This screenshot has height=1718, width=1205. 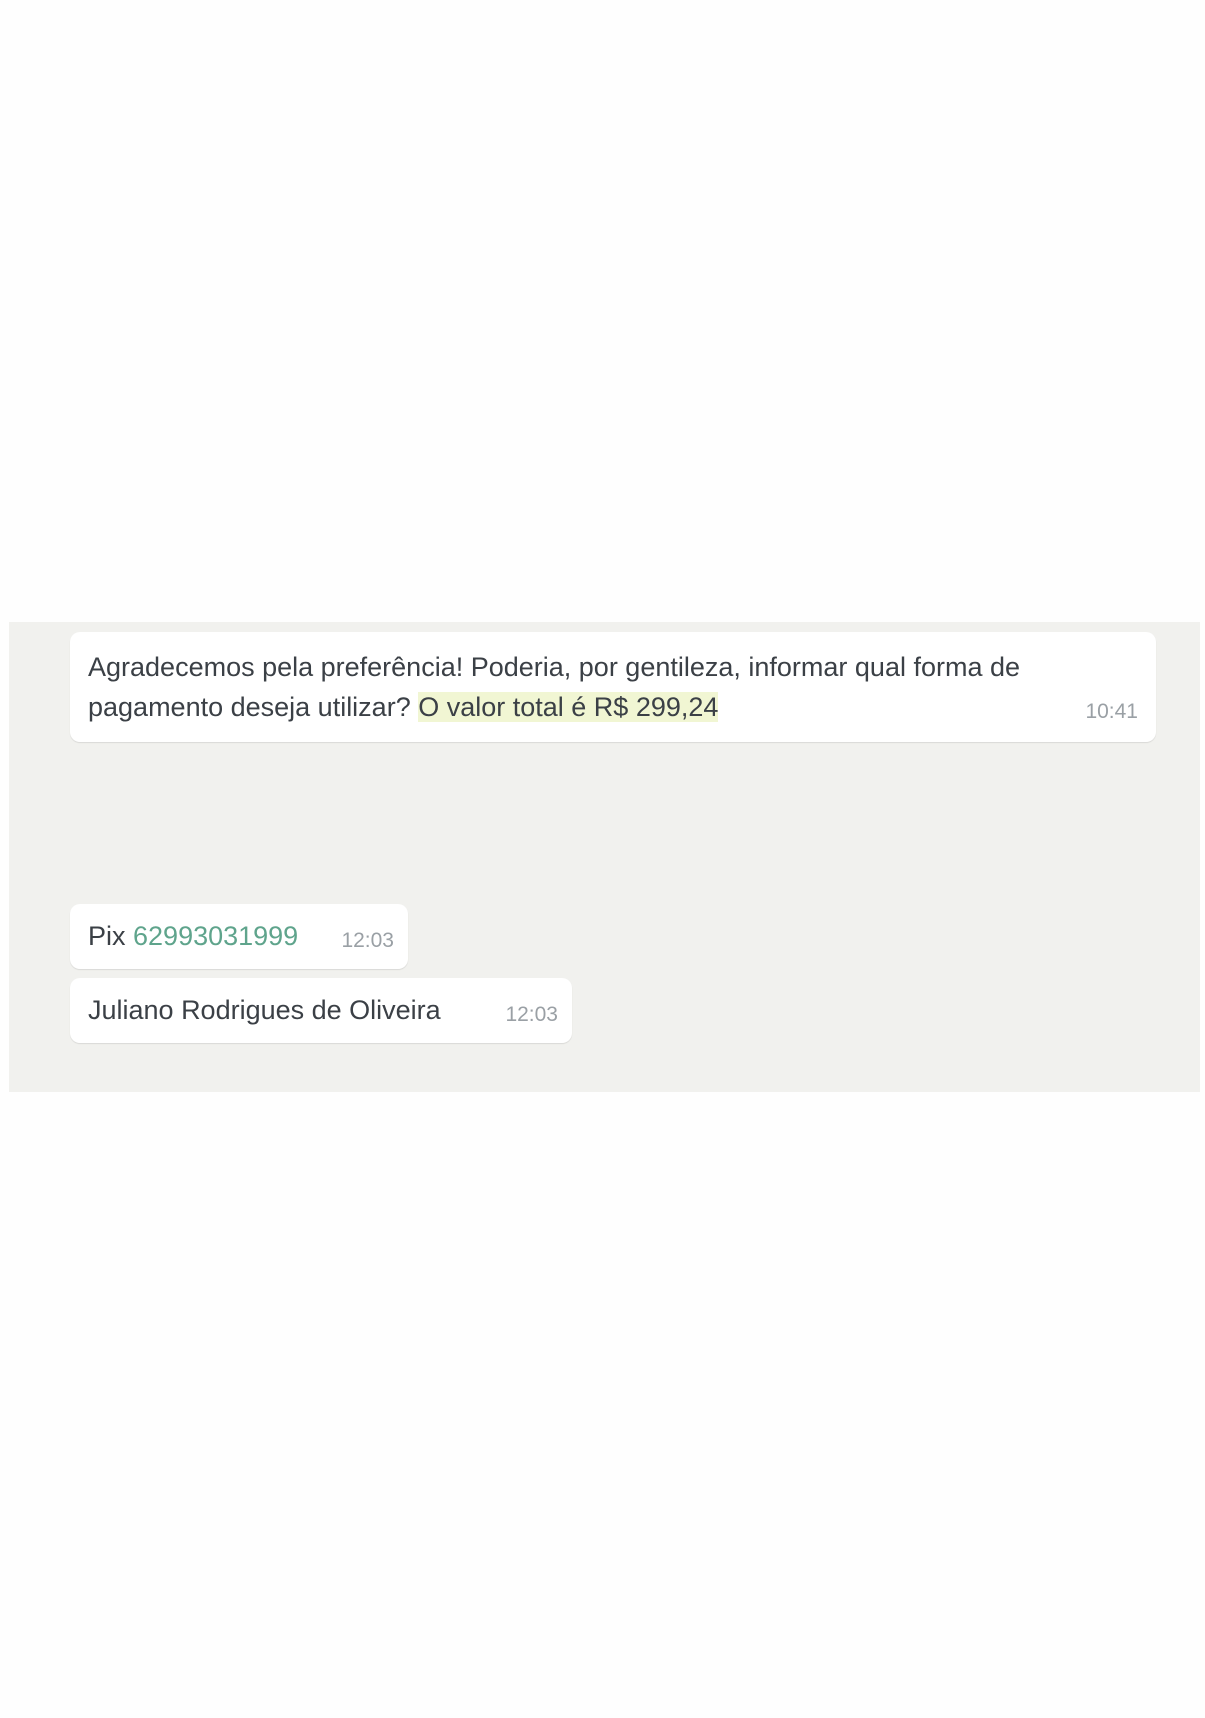 What do you see at coordinates (264, 1010) in the screenshot?
I see `message-text: Juliano Rodrigues de Oliveira` at bounding box center [264, 1010].